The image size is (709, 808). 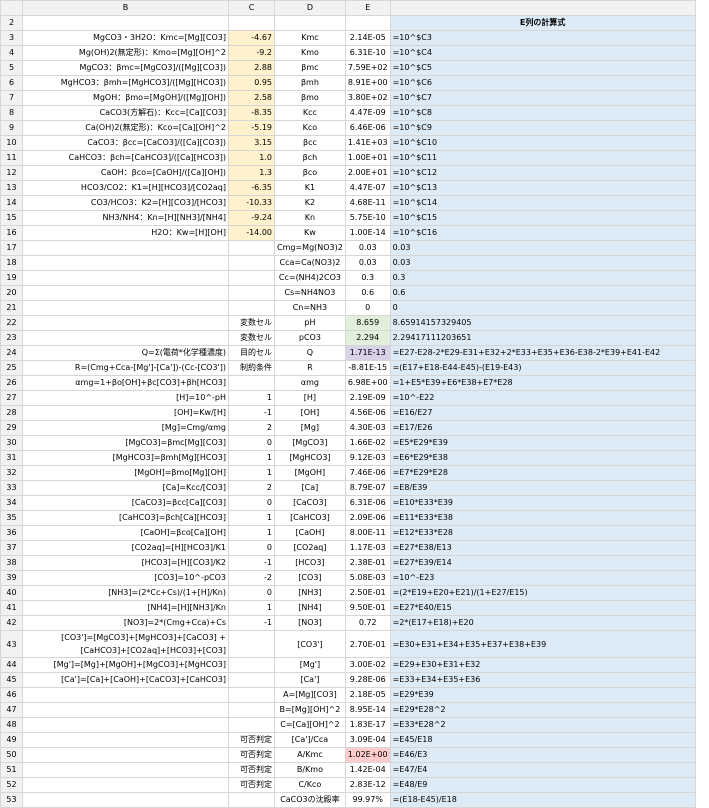 What do you see at coordinates (367, 503) in the screenshot?
I see `cell-e: 6.31E-06` at bounding box center [367, 503].